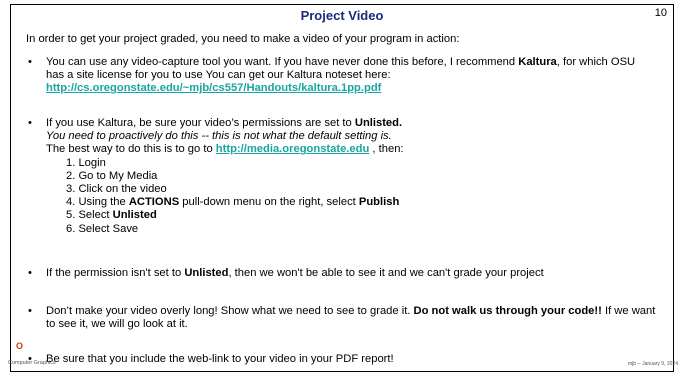 This screenshot has height=380, width=684. Describe the element at coordinates (20, 346) in the screenshot. I see `osu-logo-icon: O` at that location.